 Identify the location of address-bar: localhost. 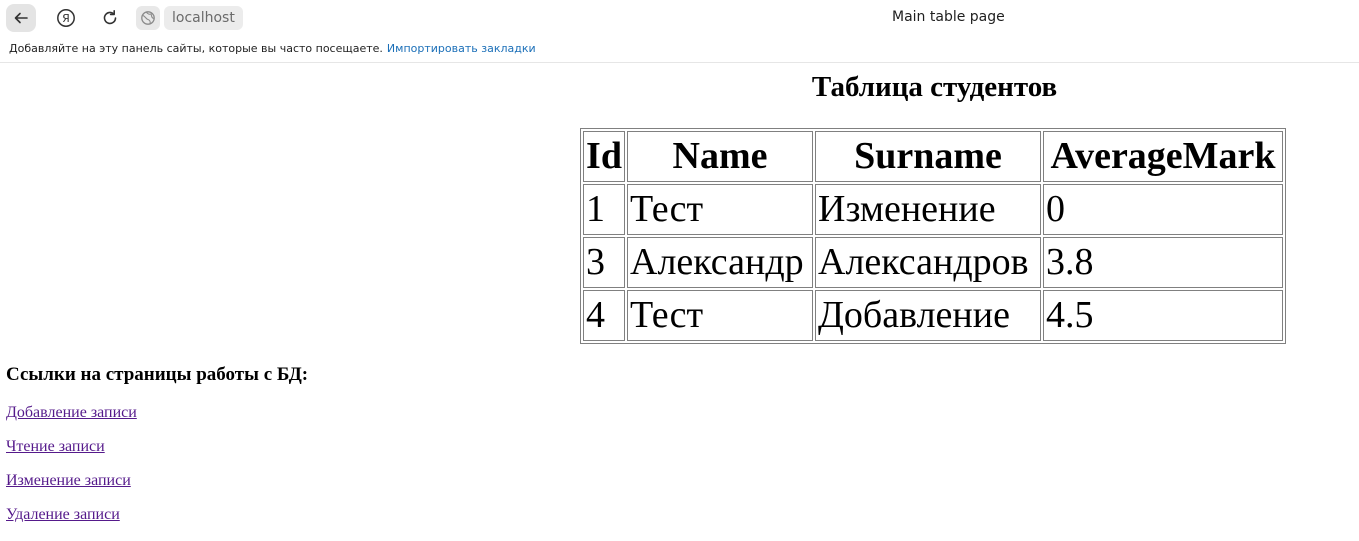
(189, 18).